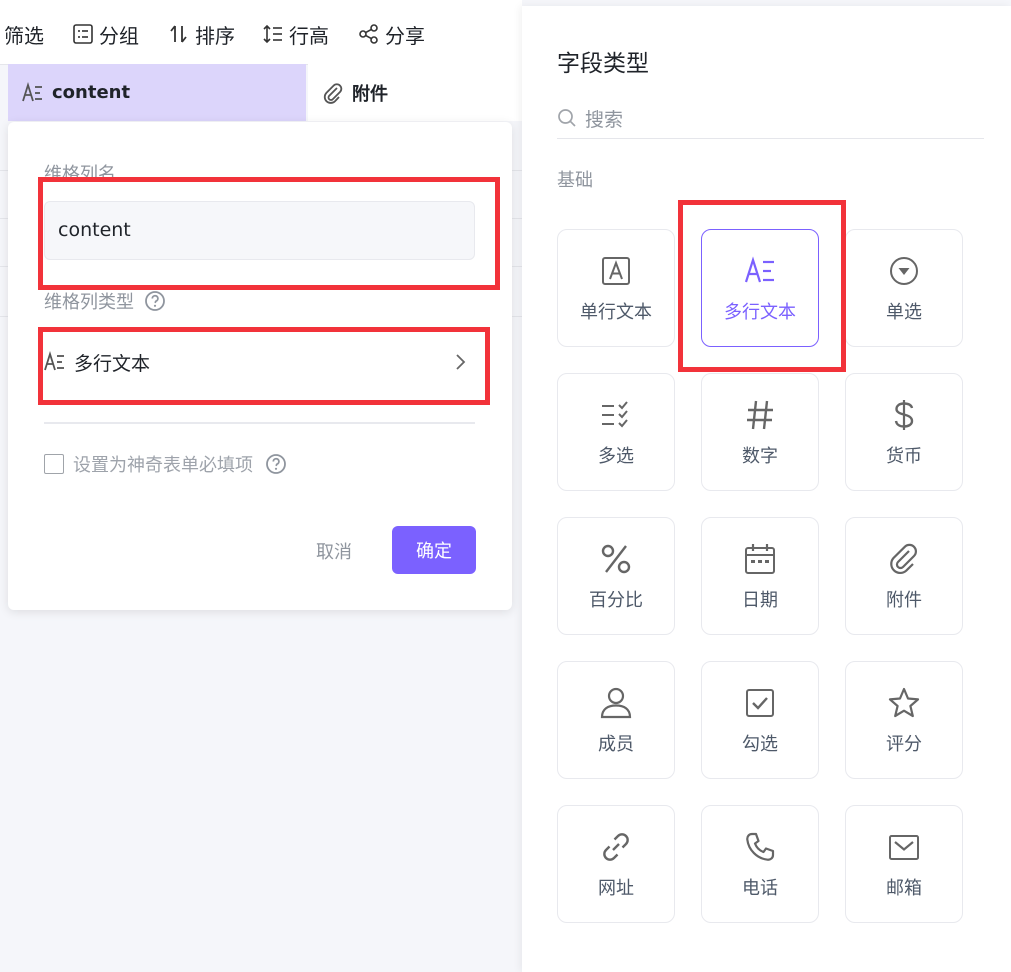 This screenshot has width=1011, height=972. I want to click on url-icon, so click(616, 847).